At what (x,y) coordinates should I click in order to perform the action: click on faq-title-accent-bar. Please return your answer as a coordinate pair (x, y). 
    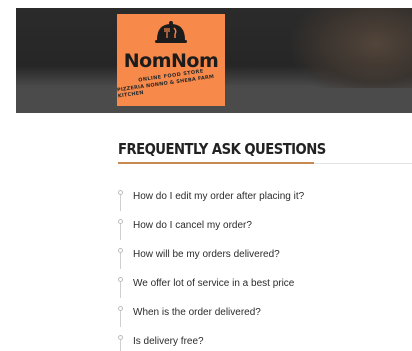
    Looking at the image, I should click on (216, 163).